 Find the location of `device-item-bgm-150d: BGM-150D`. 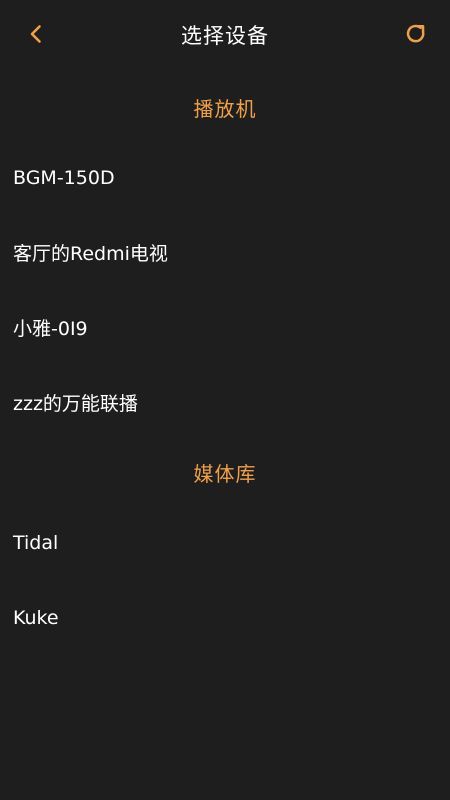

device-item-bgm-150d: BGM-150D is located at coordinates (225, 177).